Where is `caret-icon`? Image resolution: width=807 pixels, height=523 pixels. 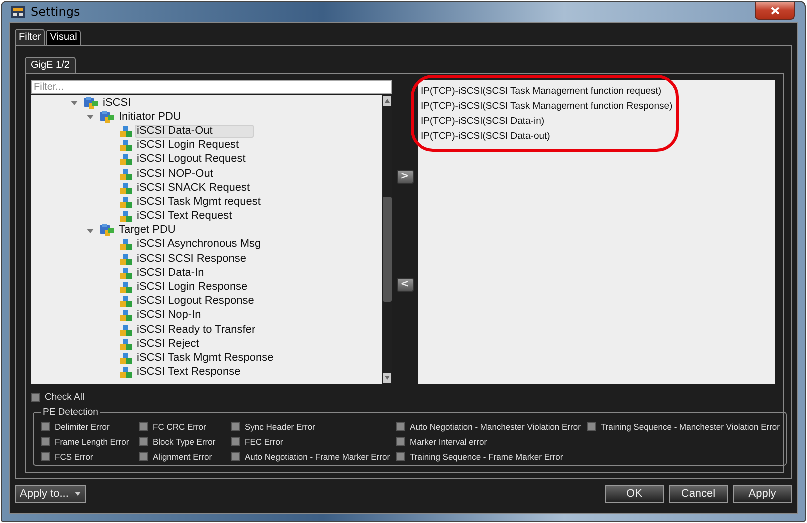 caret-icon is located at coordinates (77, 494).